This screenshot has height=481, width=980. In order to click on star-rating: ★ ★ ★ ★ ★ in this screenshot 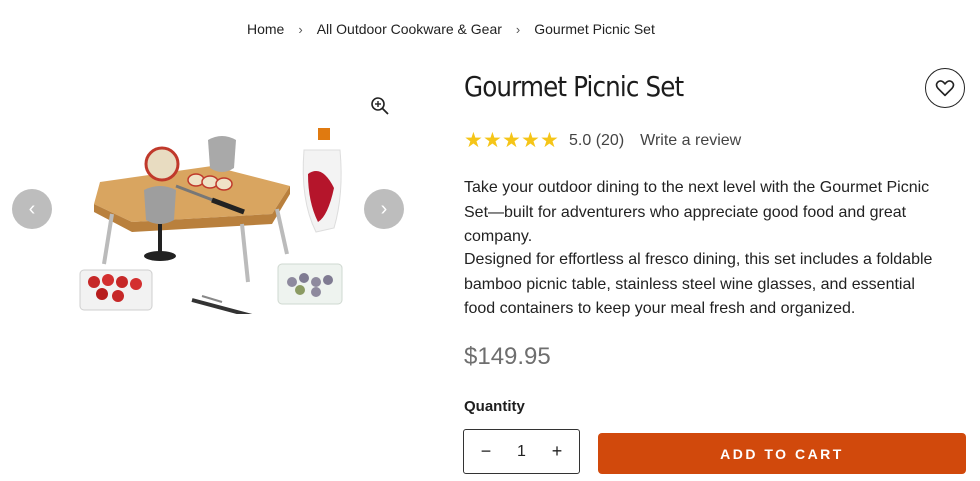, I will do `click(511, 140)`.